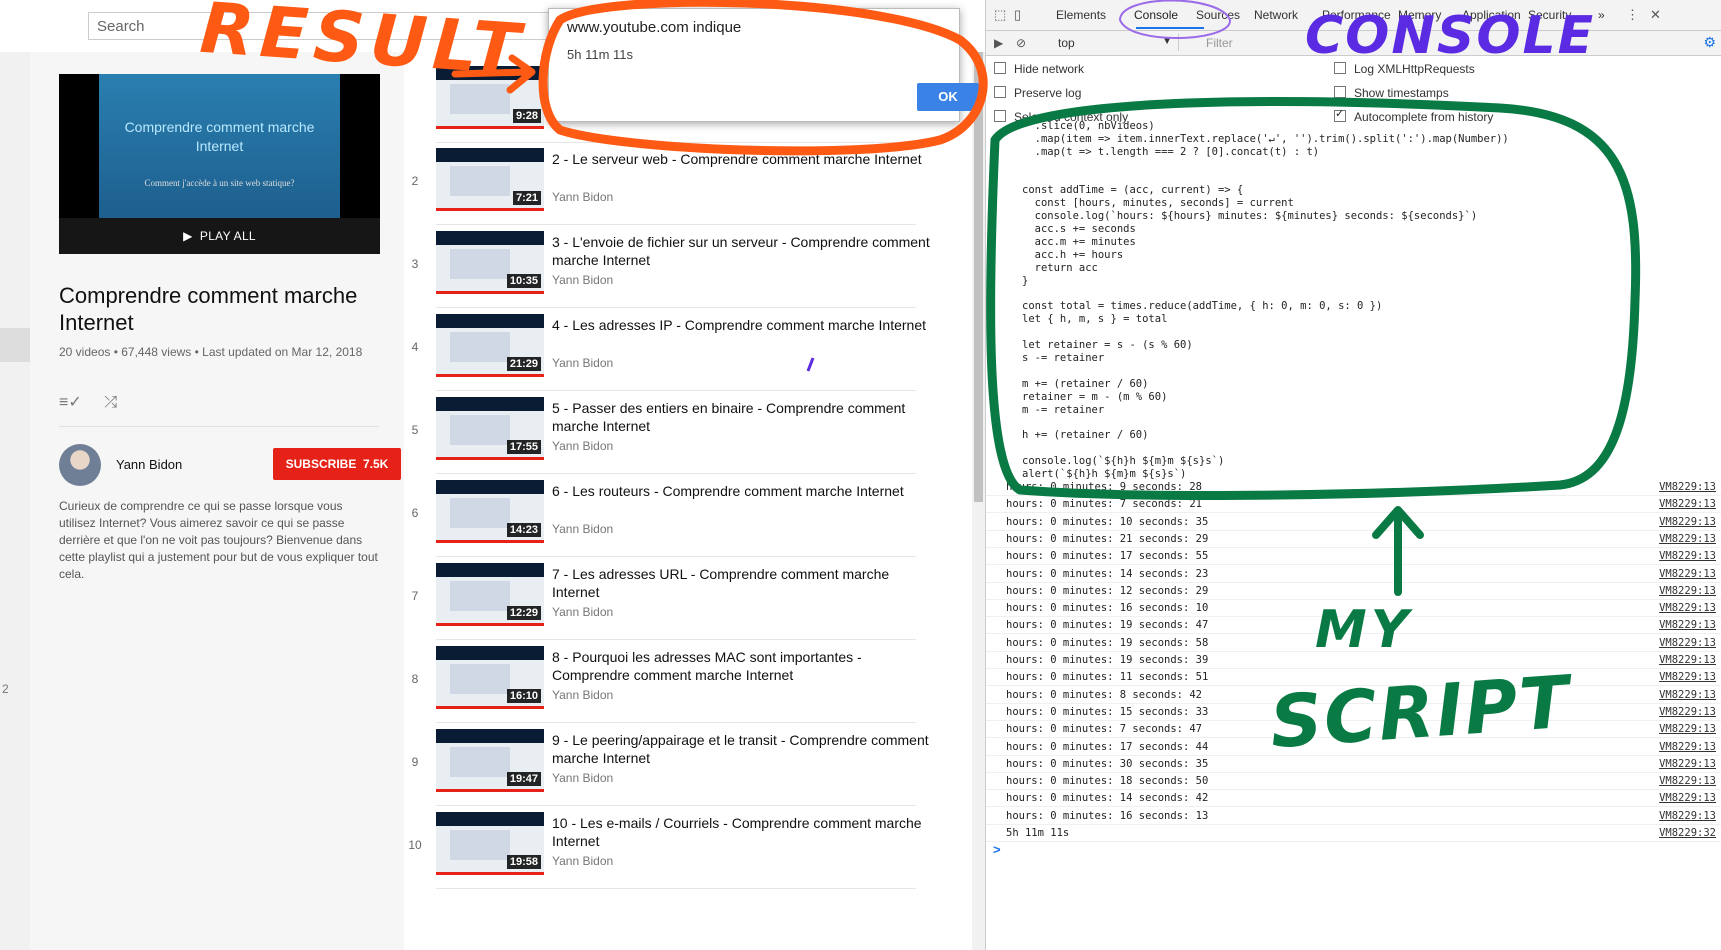 The height and width of the screenshot is (950, 1721). What do you see at coordinates (1404, 69) in the screenshot?
I see `option-right-0: Log XMLHttpRequests` at bounding box center [1404, 69].